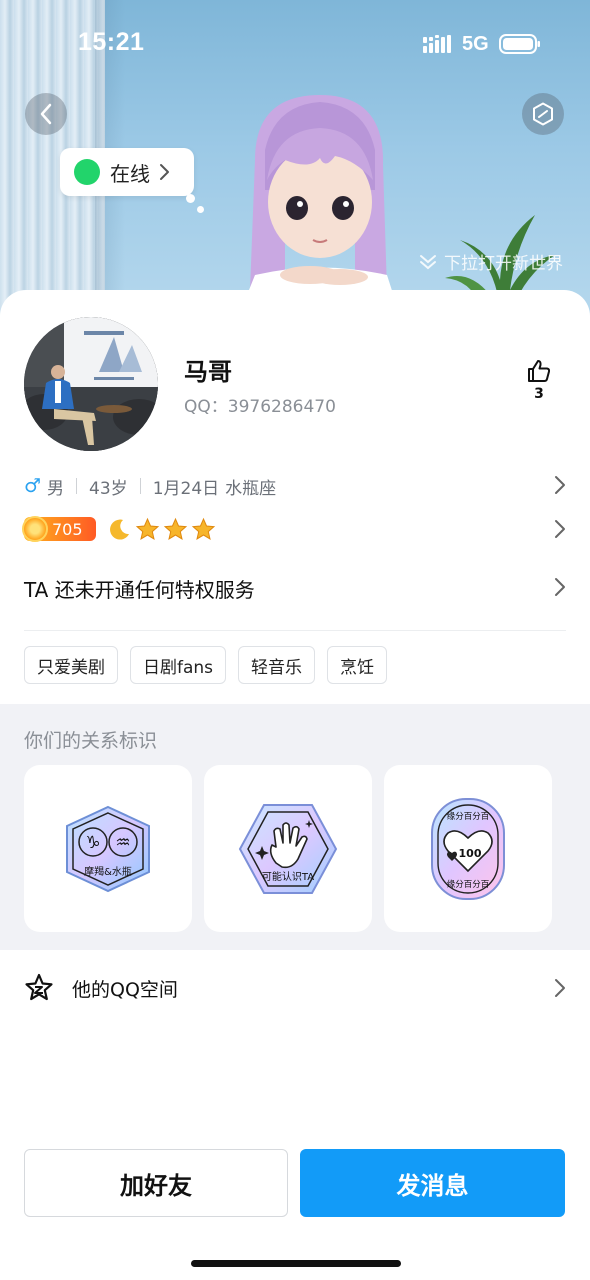 Image resolution: width=590 pixels, height=1280 pixels. I want to click on network-type: 5G, so click(475, 44).